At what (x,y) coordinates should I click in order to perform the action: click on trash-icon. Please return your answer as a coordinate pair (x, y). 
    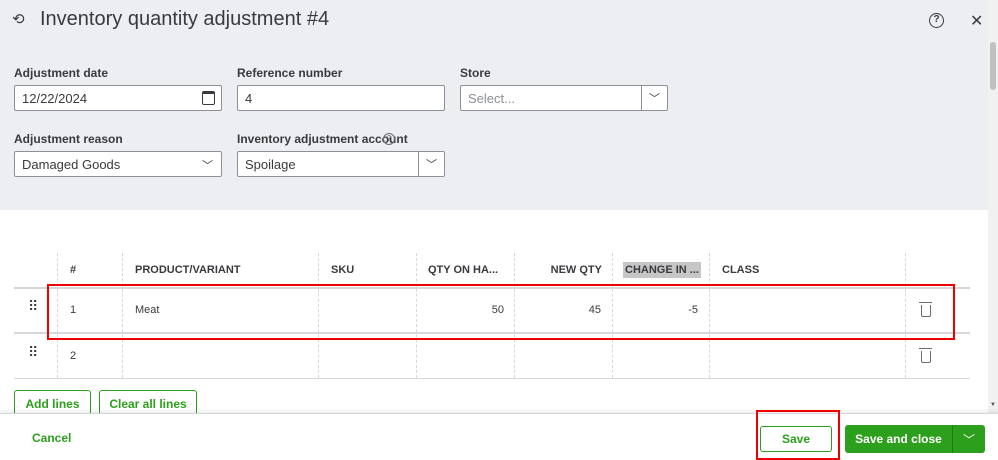
    Looking at the image, I should click on (925, 355).